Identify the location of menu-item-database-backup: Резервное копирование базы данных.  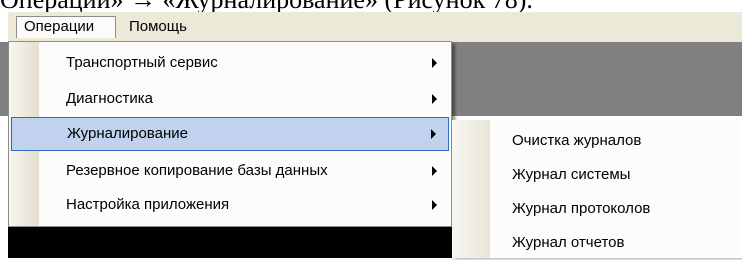
(230, 171).